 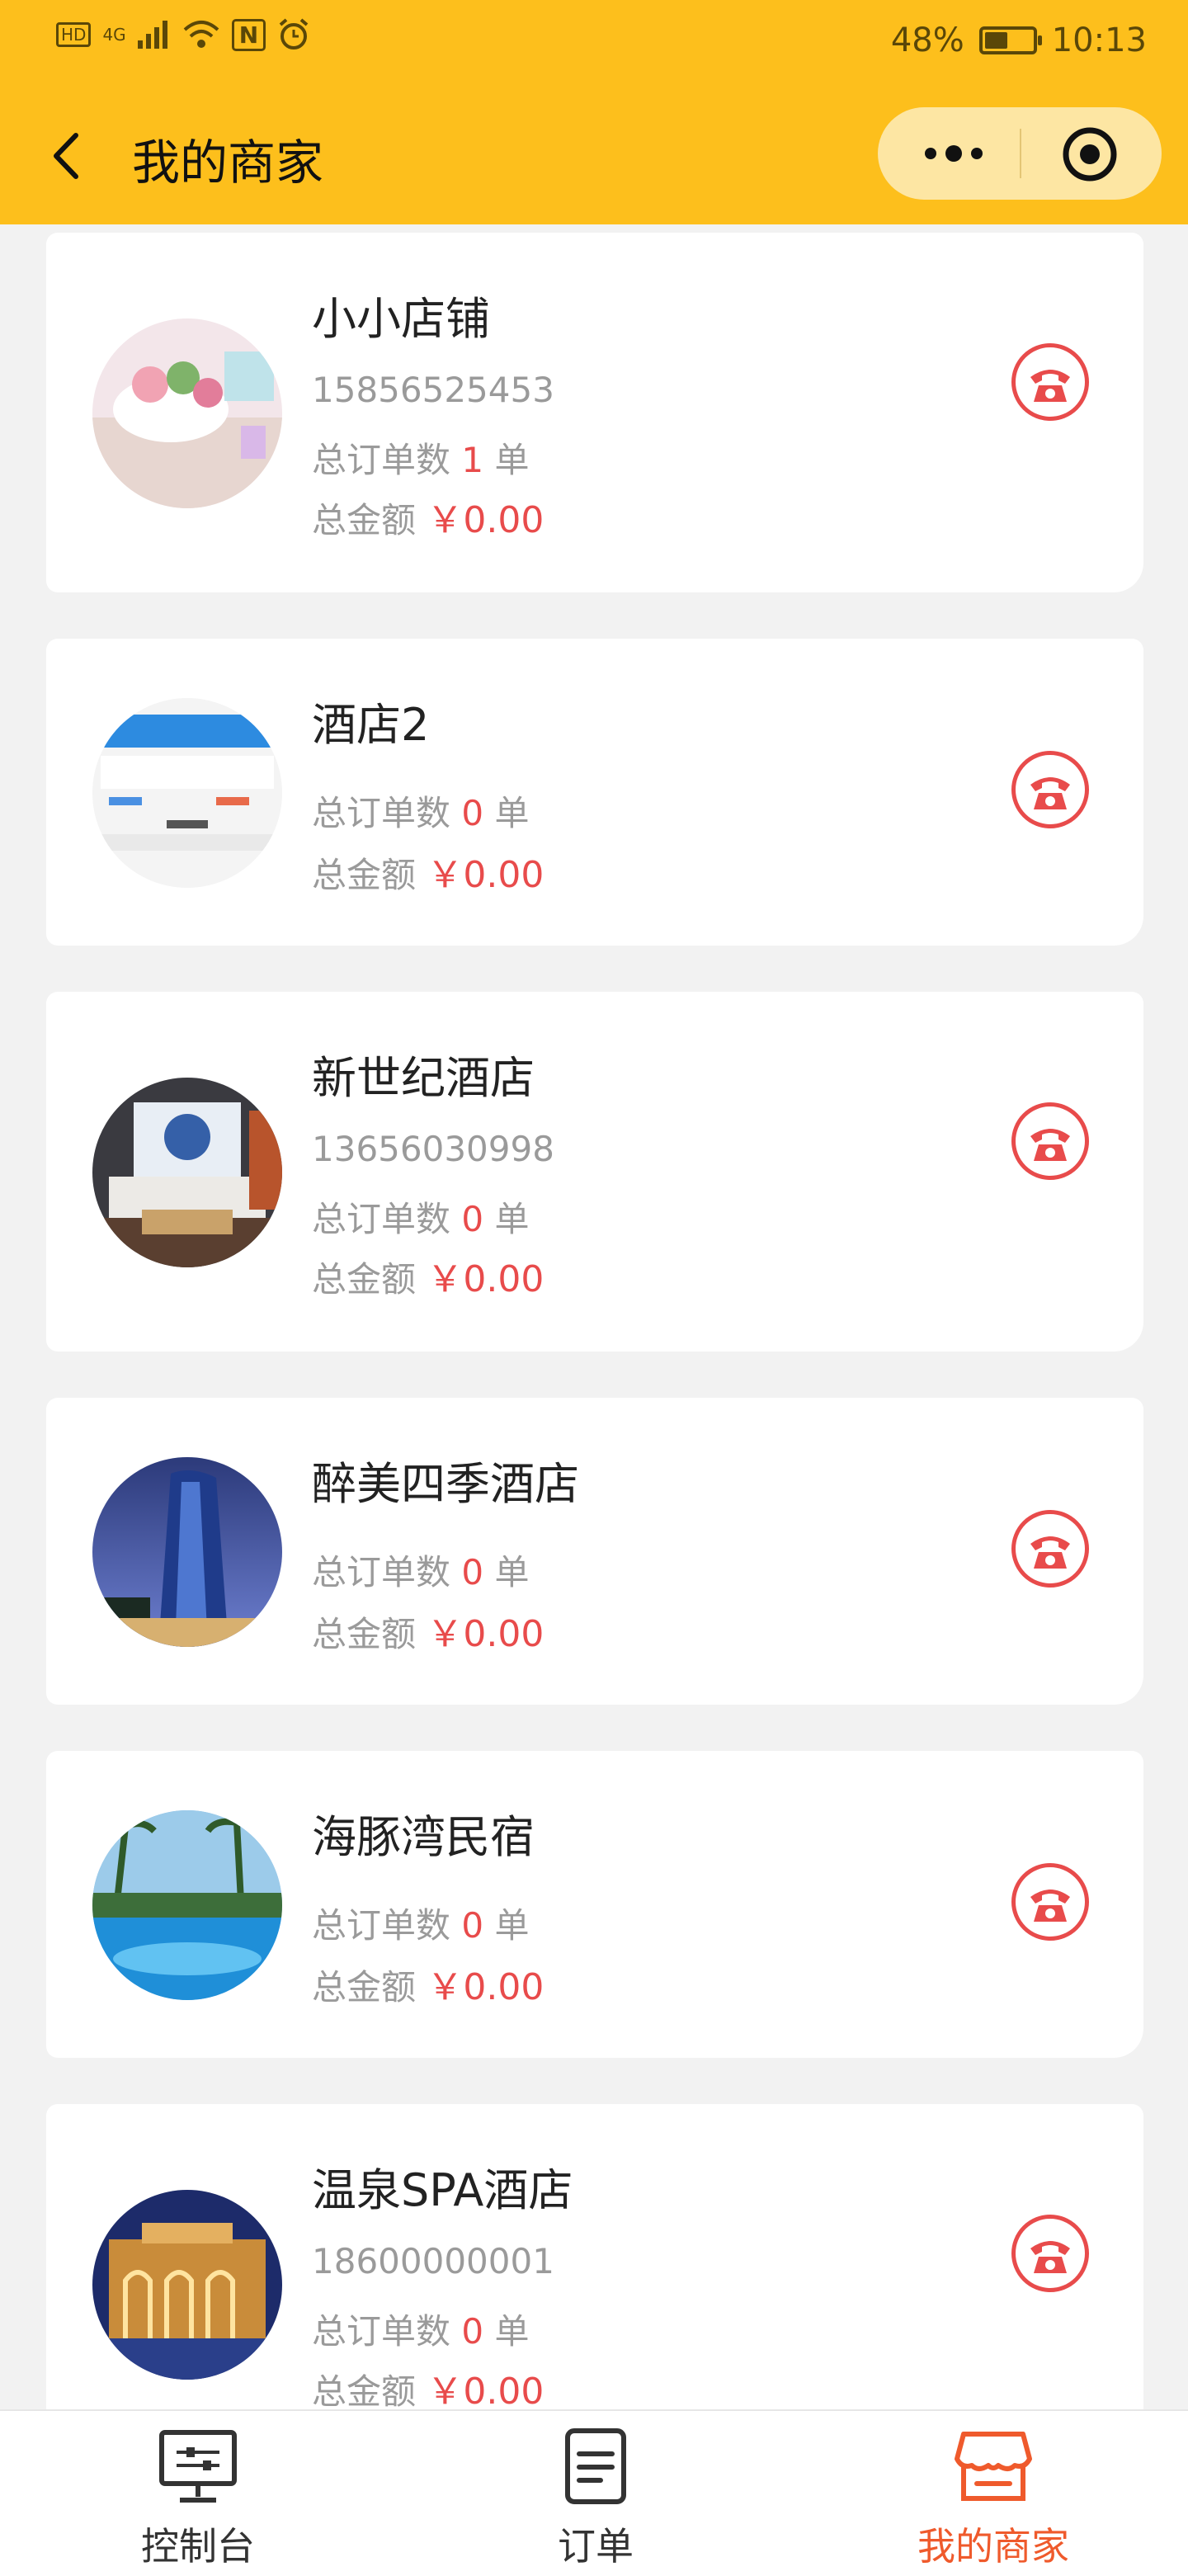 I want to click on merchant-name: 醉美四季酒店, so click(x=445, y=1484).